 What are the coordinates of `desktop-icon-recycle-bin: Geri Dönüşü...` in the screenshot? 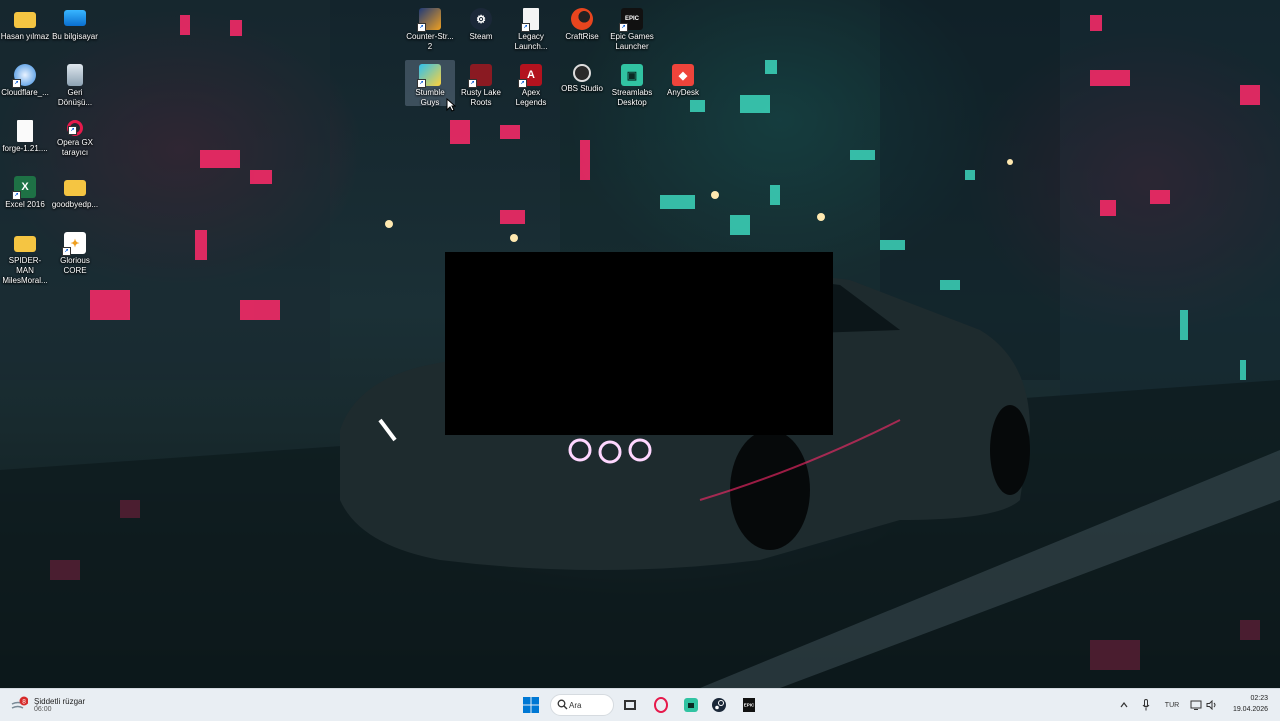 It's located at (75, 84).